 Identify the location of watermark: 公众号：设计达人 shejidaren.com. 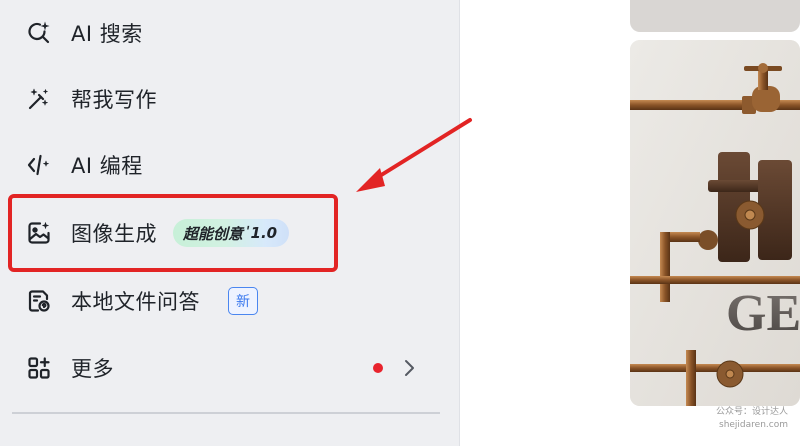
(750, 419).